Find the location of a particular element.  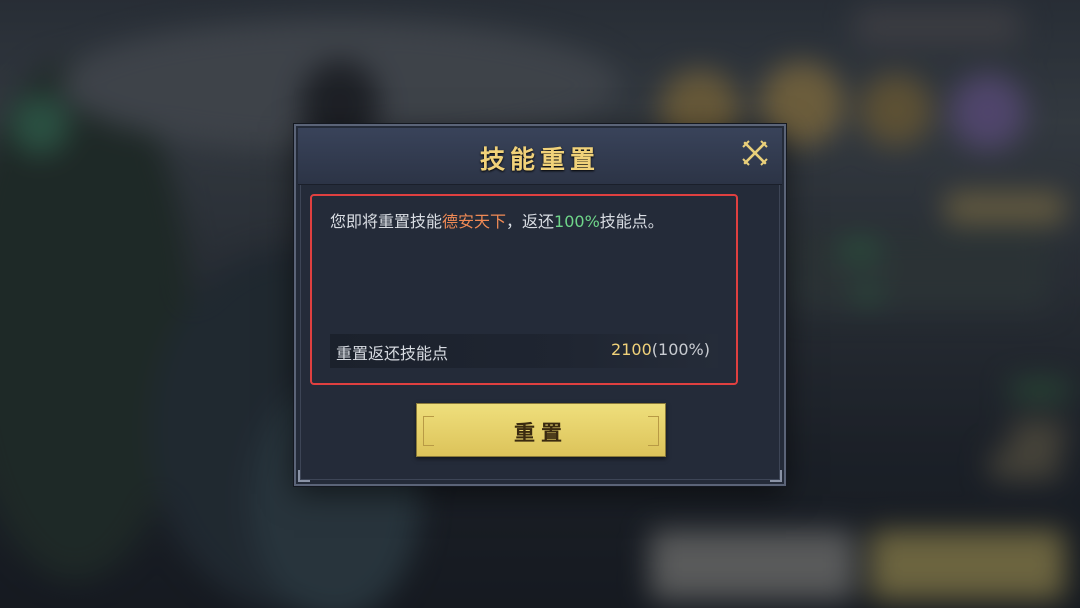

refund-points-label: 重置返还技能点 is located at coordinates (392, 353).